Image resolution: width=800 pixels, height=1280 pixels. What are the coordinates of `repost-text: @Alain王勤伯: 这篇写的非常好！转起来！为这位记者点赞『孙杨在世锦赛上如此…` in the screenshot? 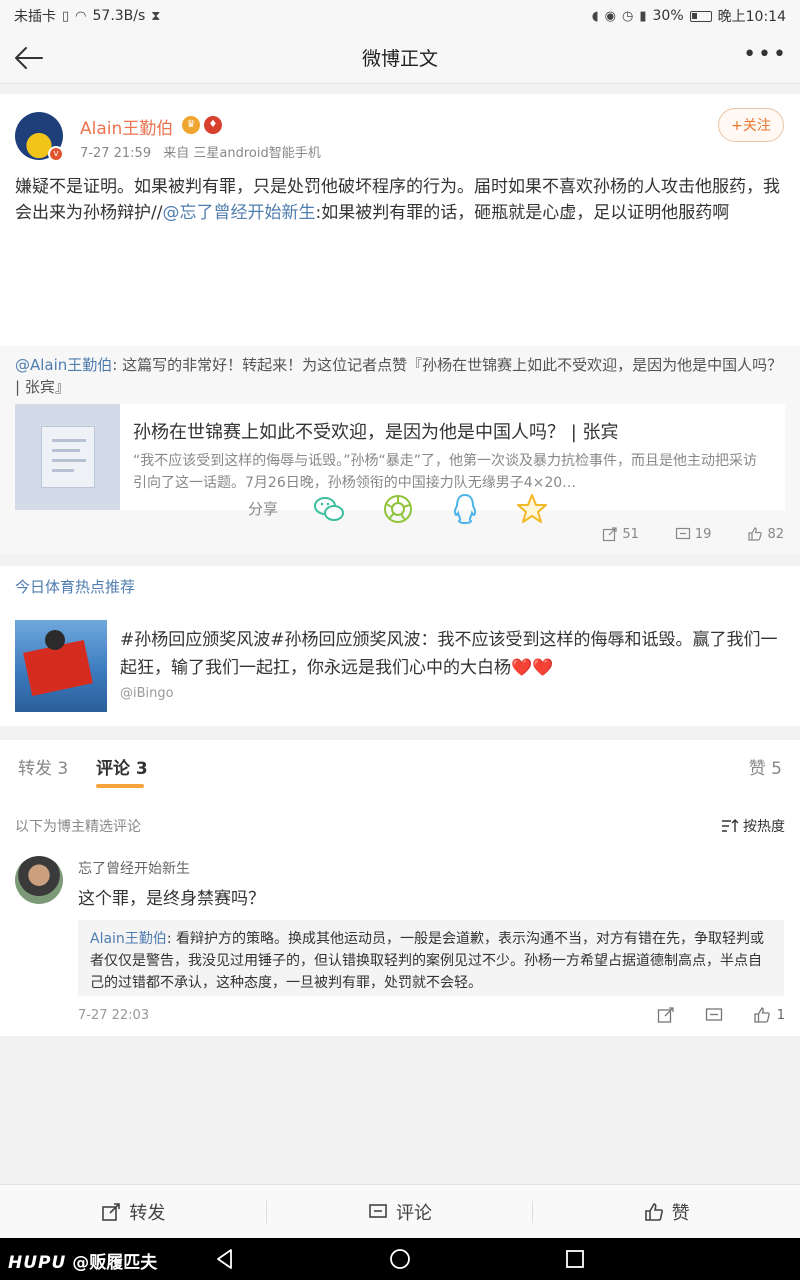 It's located at (400, 376).